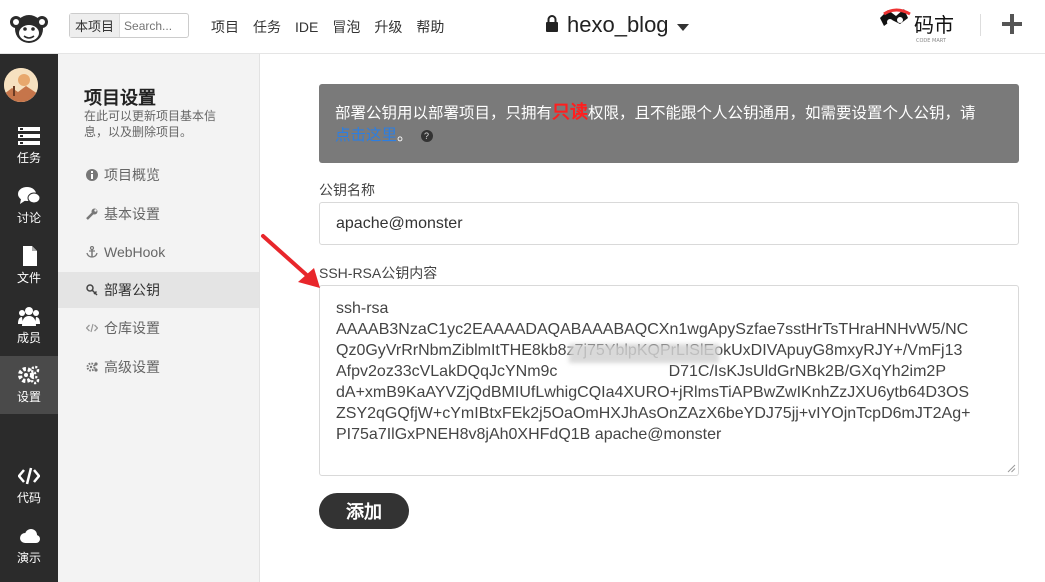  What do you see at coordinates (28, 558) in the screenshot?
I see `sidebar-label: 演示` at bounding box center [28, 558].